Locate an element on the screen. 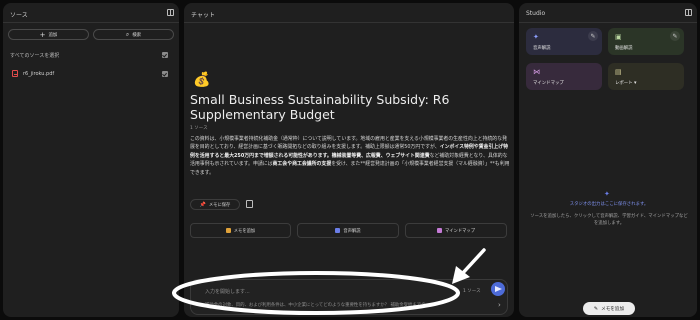  select-all-checkbox is located at coordinates (165, 55).